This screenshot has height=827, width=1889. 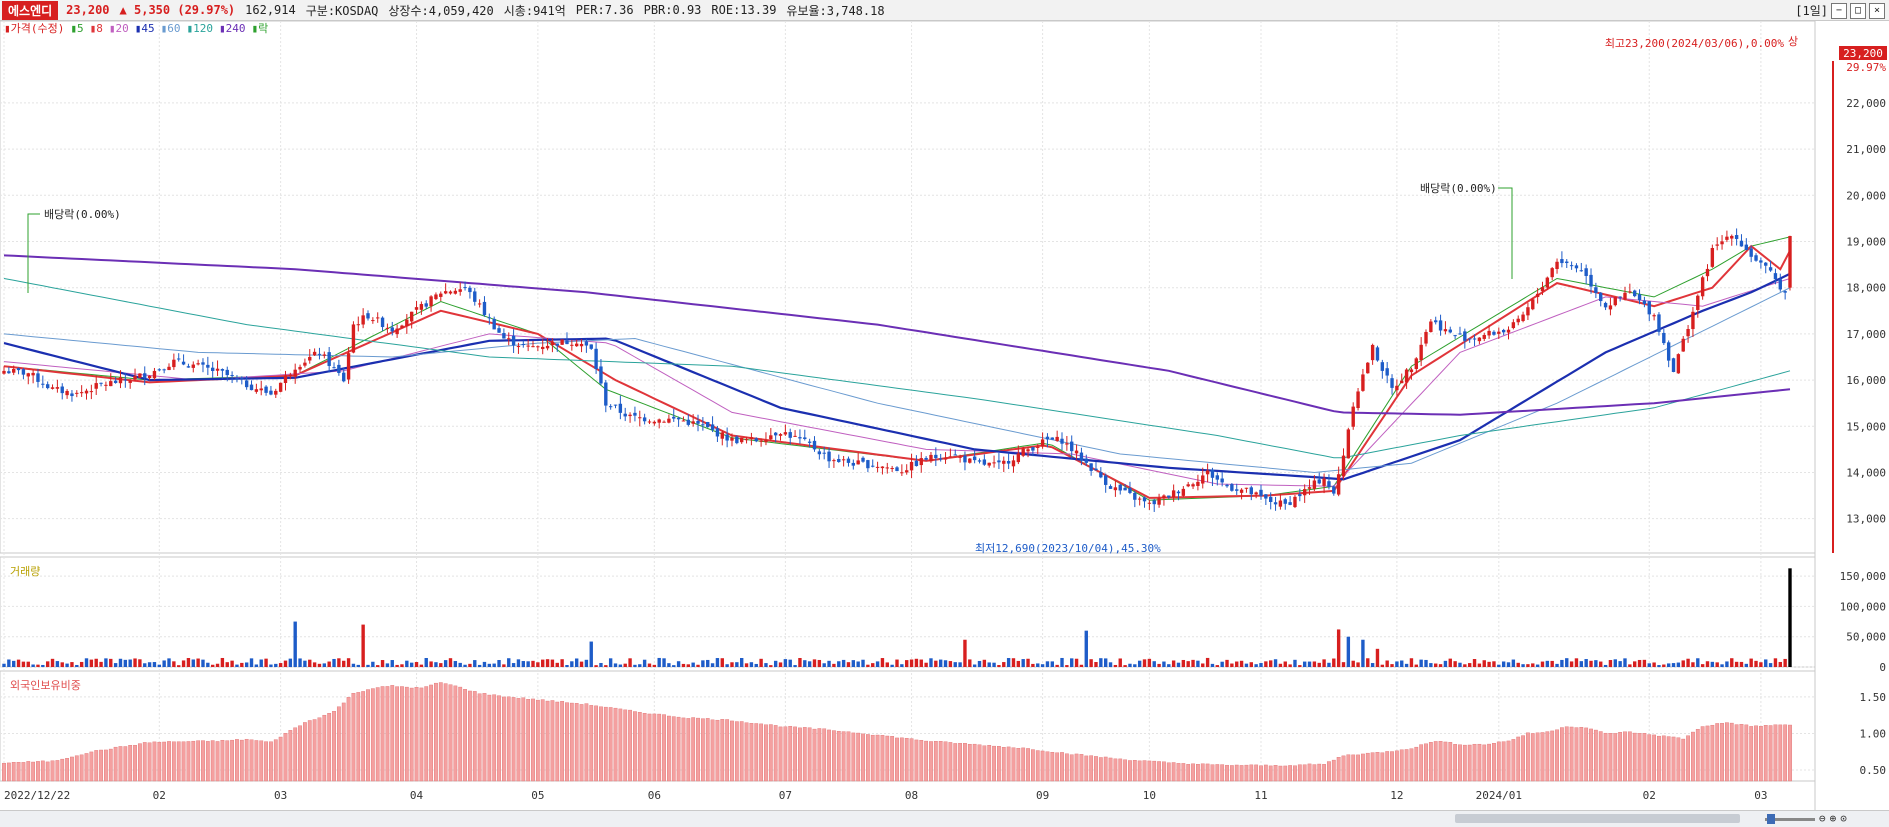 What do you see at coordinates (1149, 795) in the screenshot?
I see `x-tick-label: 10` at bounding box center [1149, 795].